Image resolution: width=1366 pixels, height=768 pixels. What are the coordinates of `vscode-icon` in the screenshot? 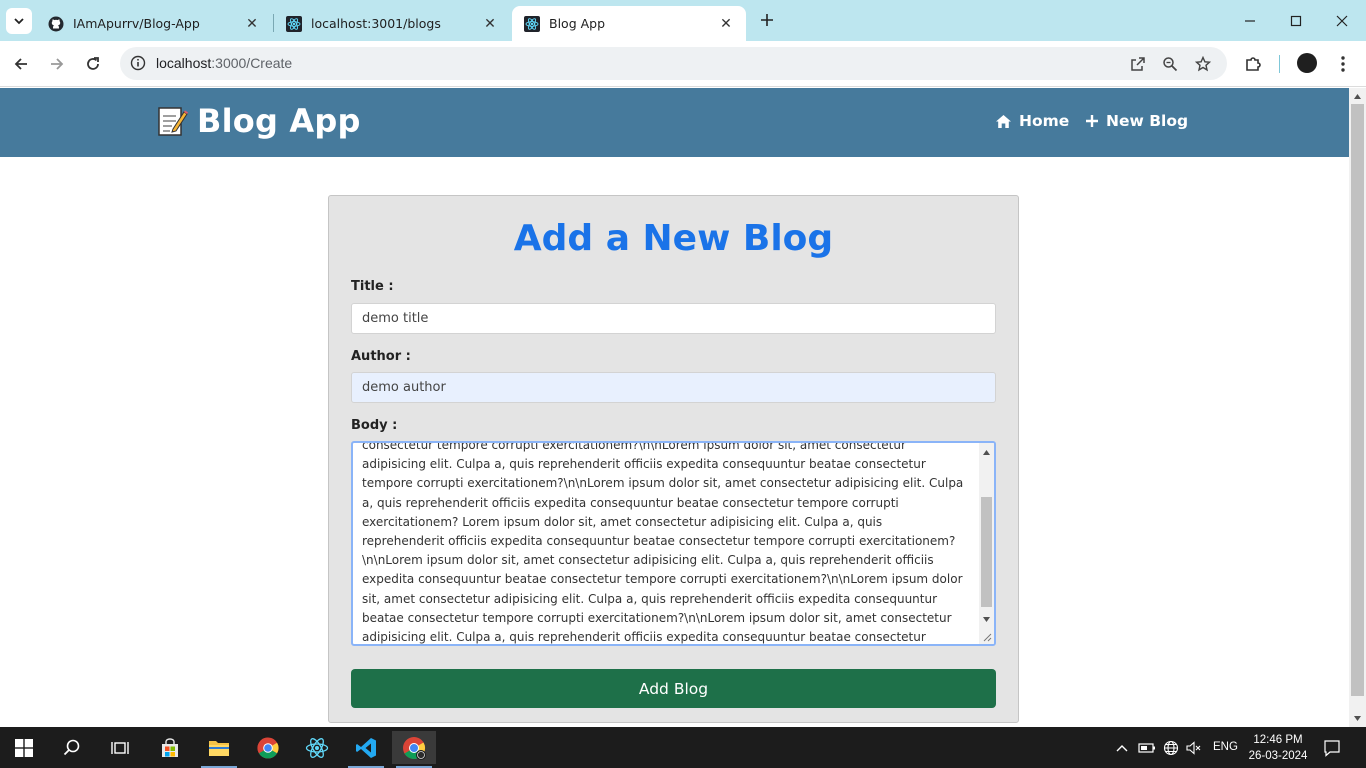 It's located at (366, 747).